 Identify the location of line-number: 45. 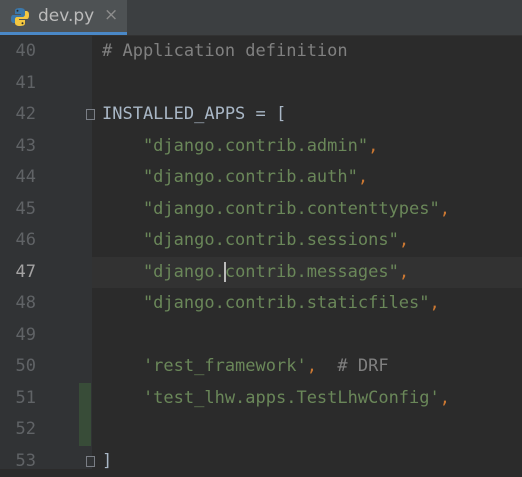
(18, 210).